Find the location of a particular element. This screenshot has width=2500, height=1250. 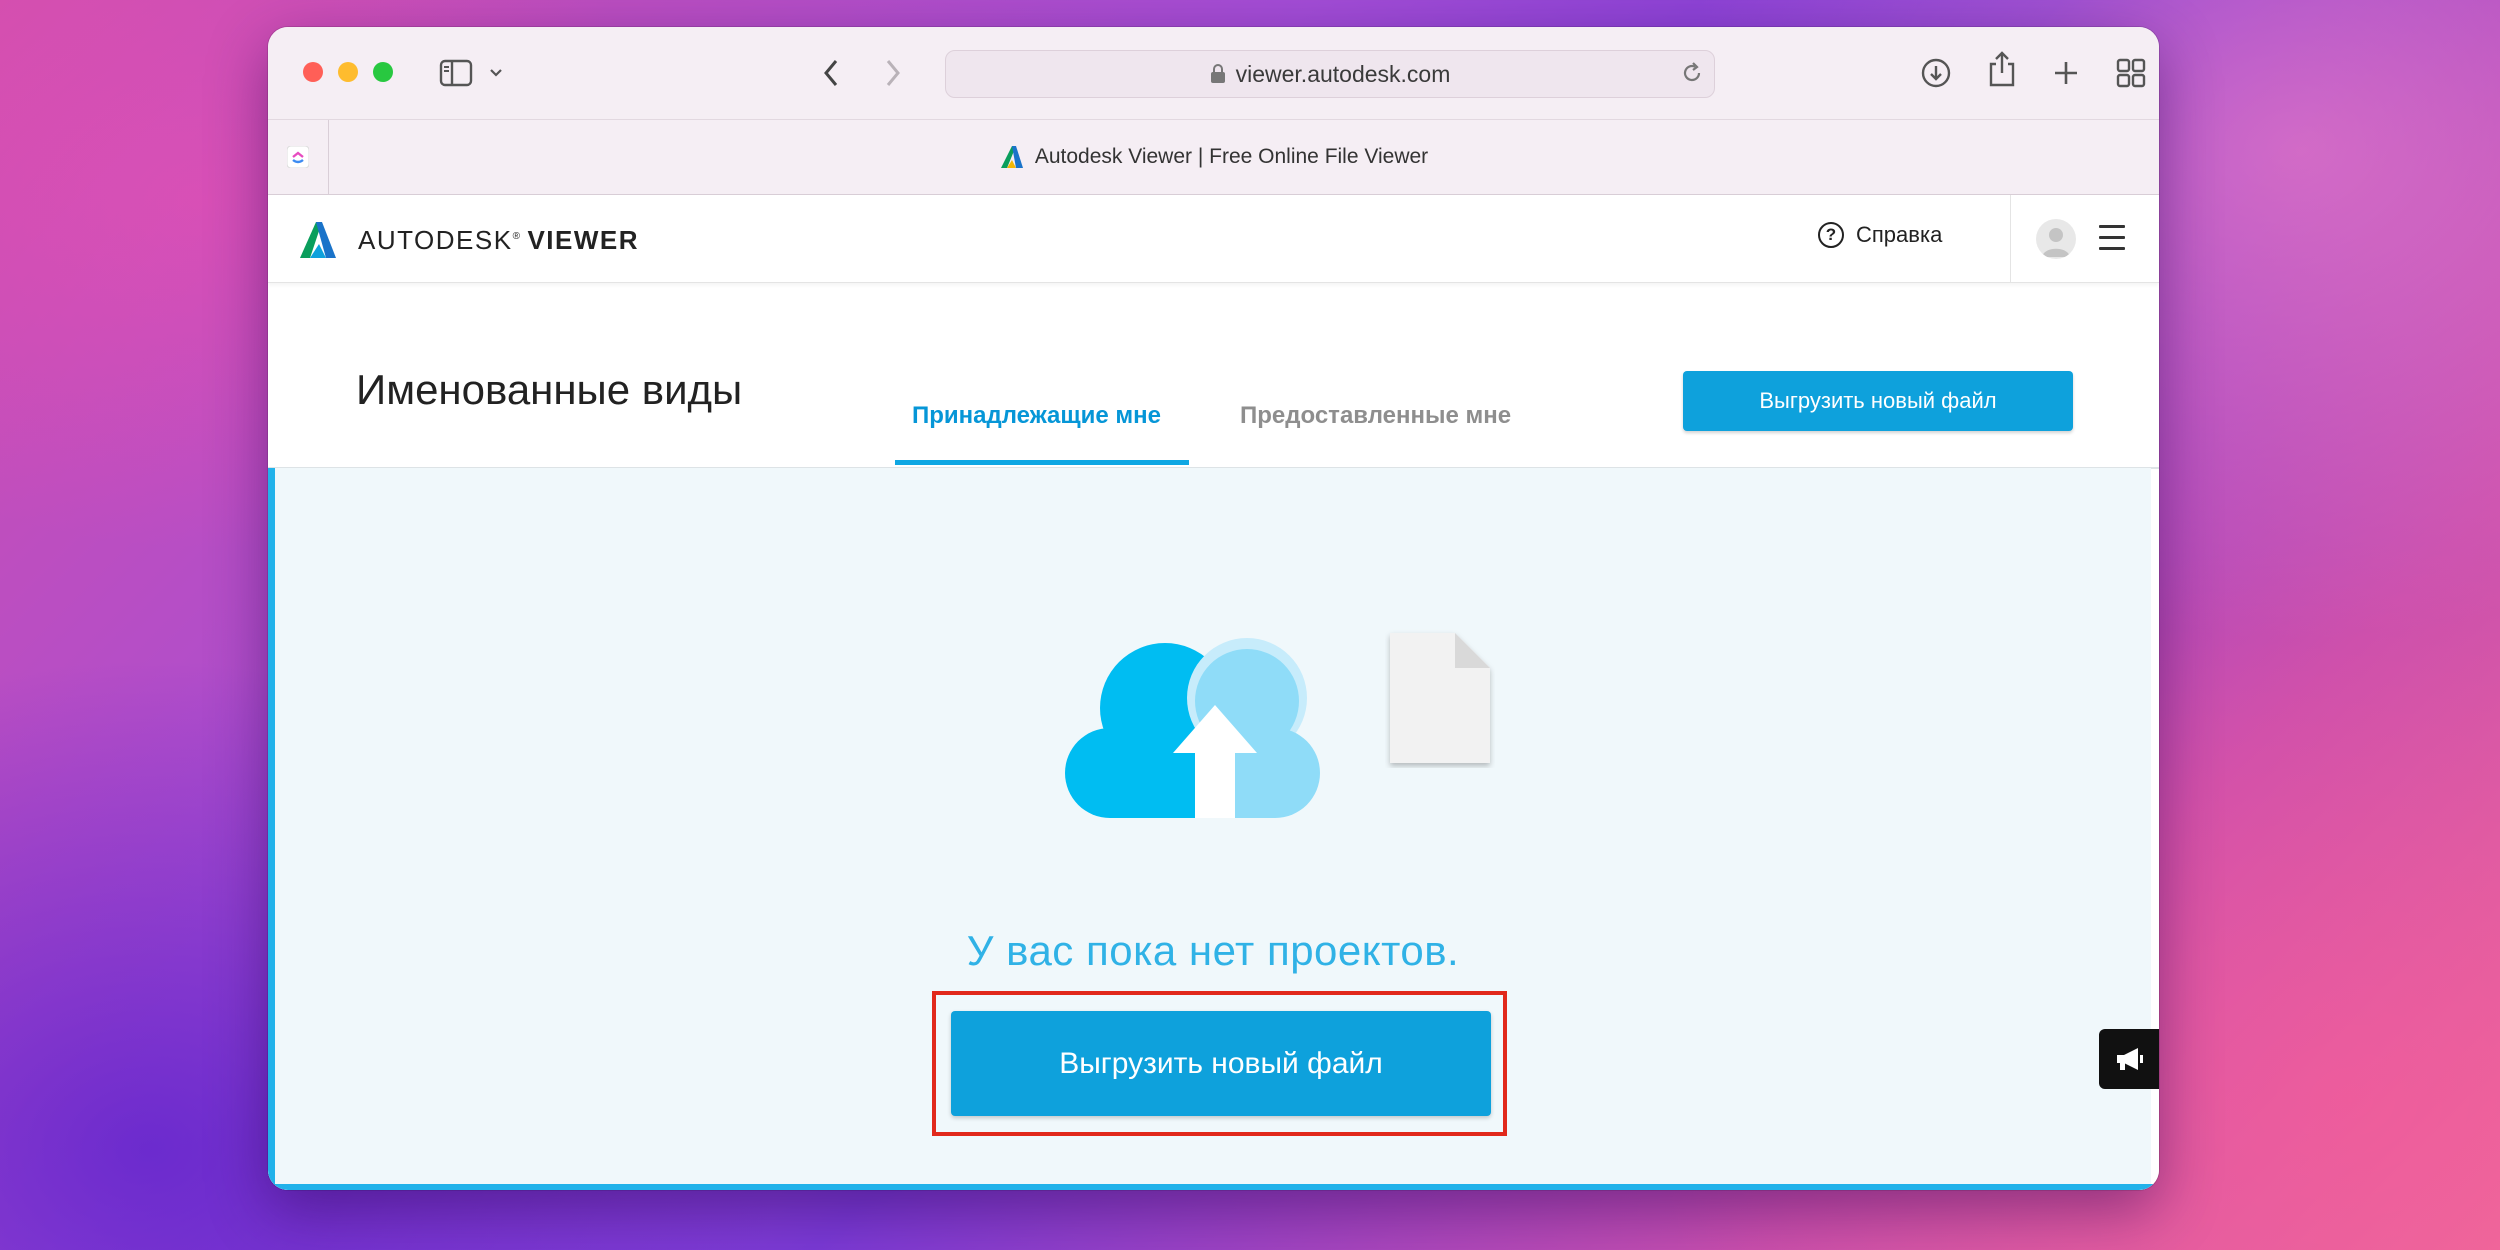

file-icon is located at coordinates (1440, 698).